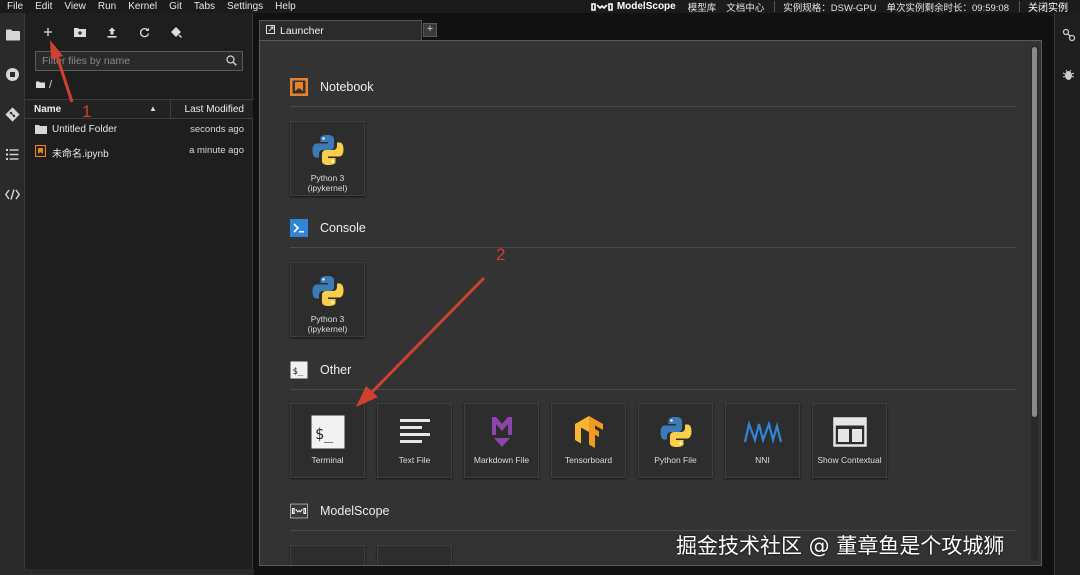 This screenshot has width=1080, height=575. What do you see at coordinates (75, 6) in the screenshot?
I see `menu-view: View` at bounding box center [75, 6].